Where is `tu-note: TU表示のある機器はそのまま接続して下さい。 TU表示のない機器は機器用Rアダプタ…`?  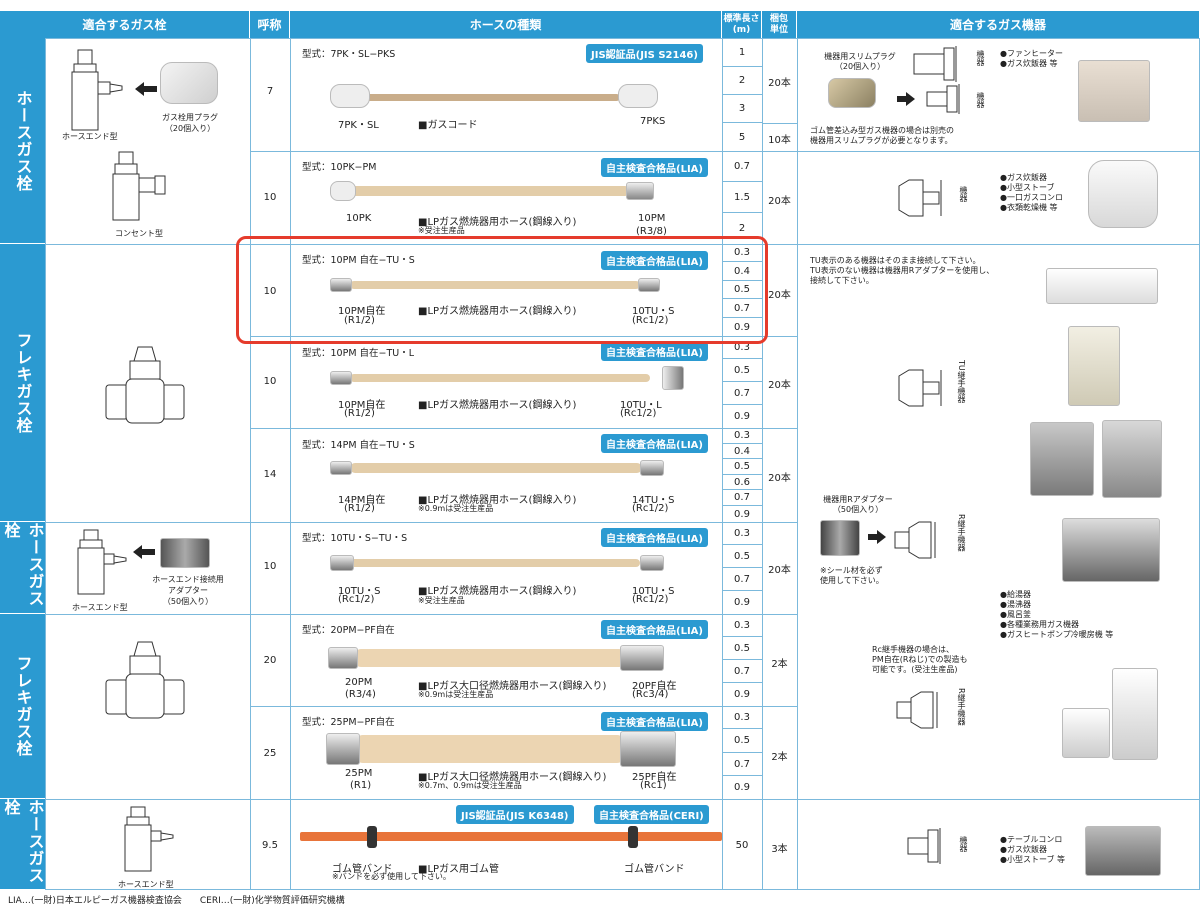
tu-note: TU表示のある機器はそのまま接続して下さい。 TU表示のない機器は機器用Rアダプタ… is located at coordinates (902, 270).